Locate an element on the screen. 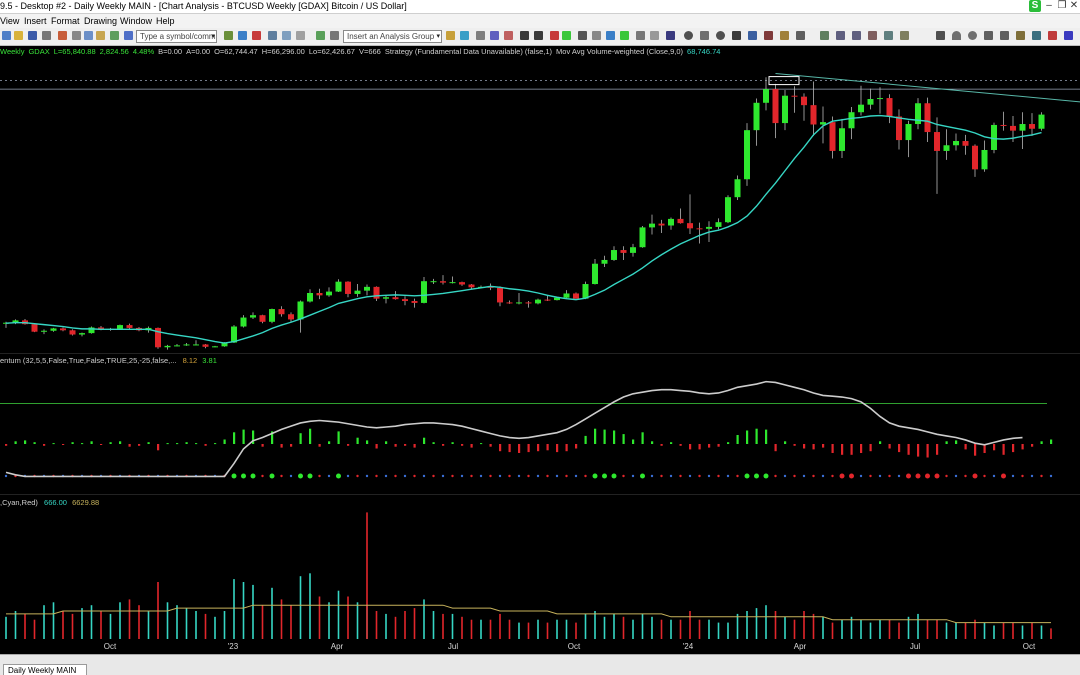 The width and height of the screenshot is (1080, 675). close-icon: ✕ is located at coordinates (1074, 6).